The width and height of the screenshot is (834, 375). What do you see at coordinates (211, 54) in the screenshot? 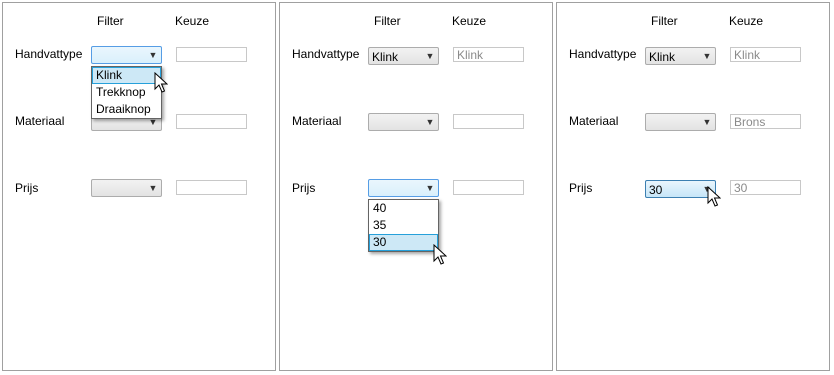
I see `handvattype-keuze-field` at bounding box center [211, 54].